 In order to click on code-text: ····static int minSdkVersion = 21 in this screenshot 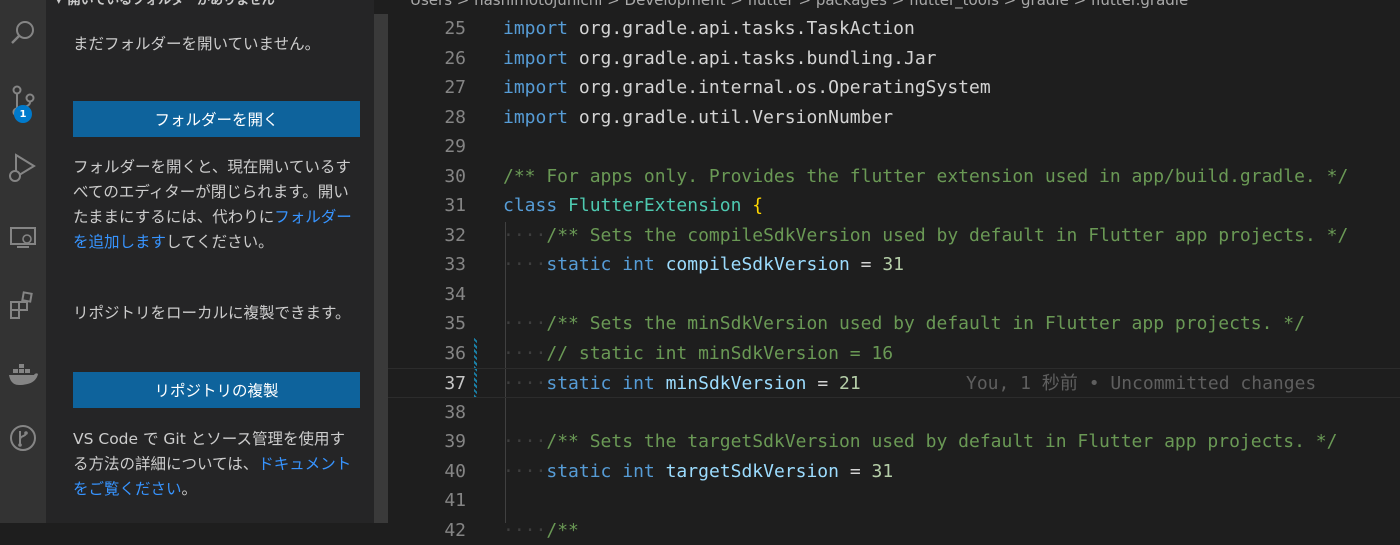, I will do `click(682, 384)`.